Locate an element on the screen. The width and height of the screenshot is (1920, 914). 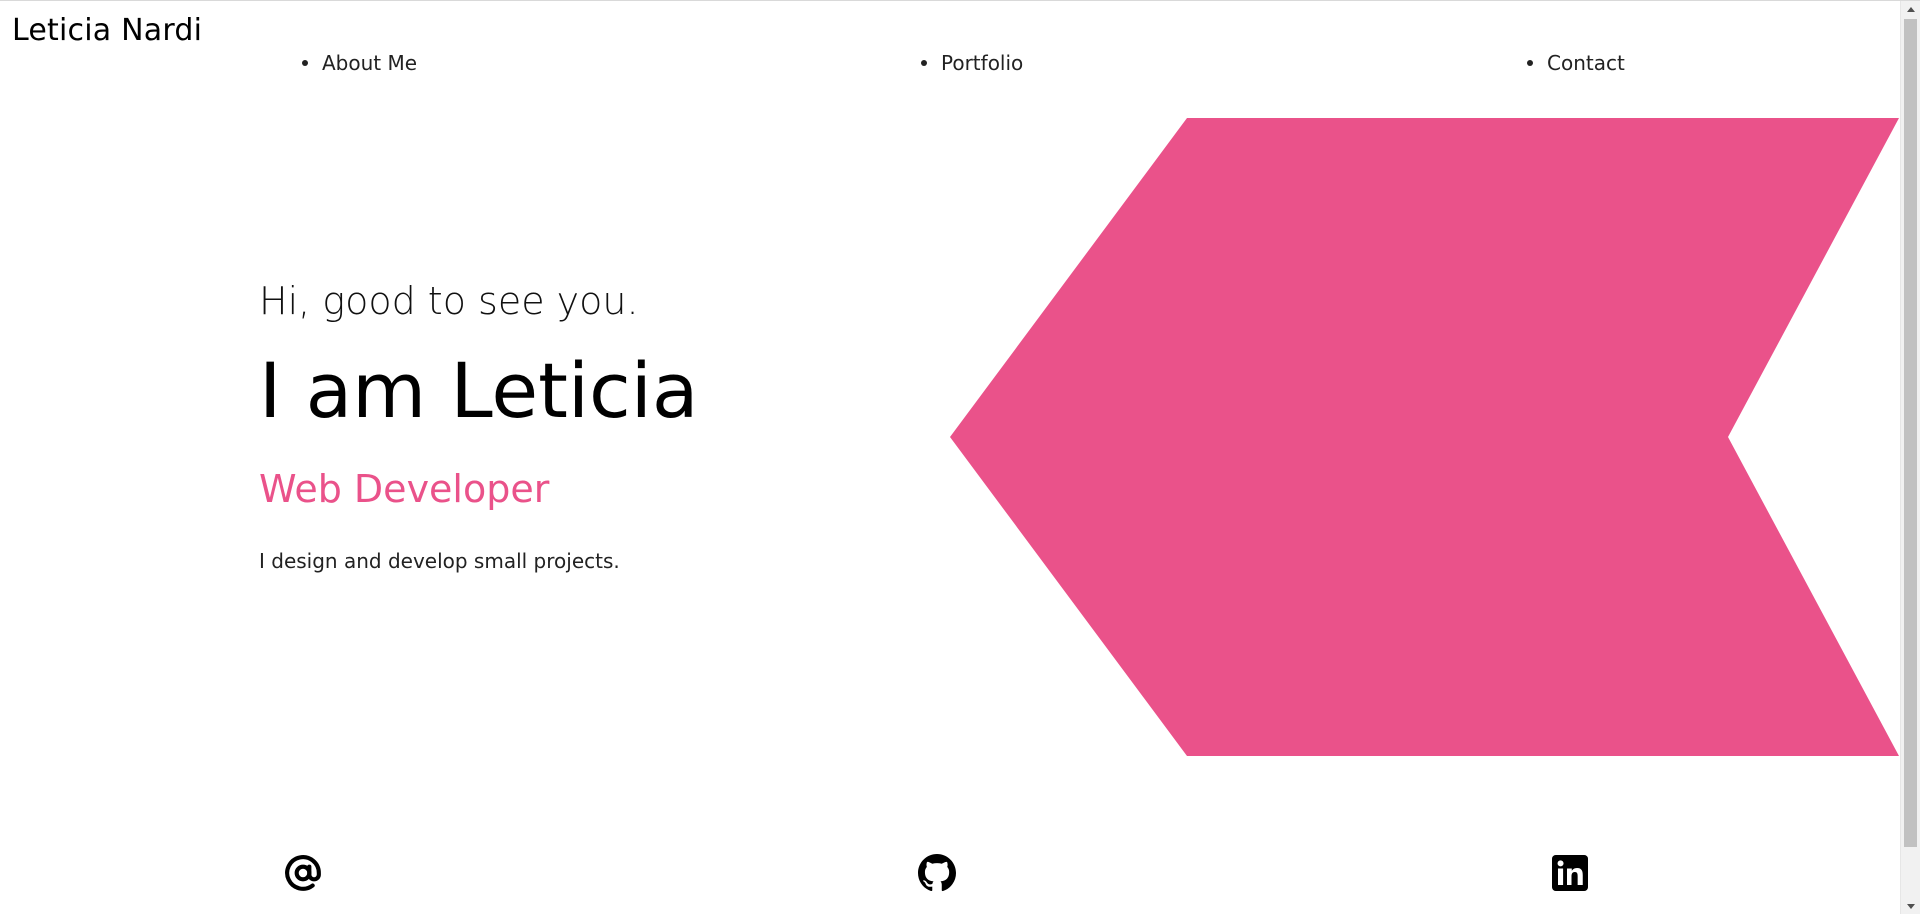
vertical-scrollbar is located at coordinates (1910, 457).